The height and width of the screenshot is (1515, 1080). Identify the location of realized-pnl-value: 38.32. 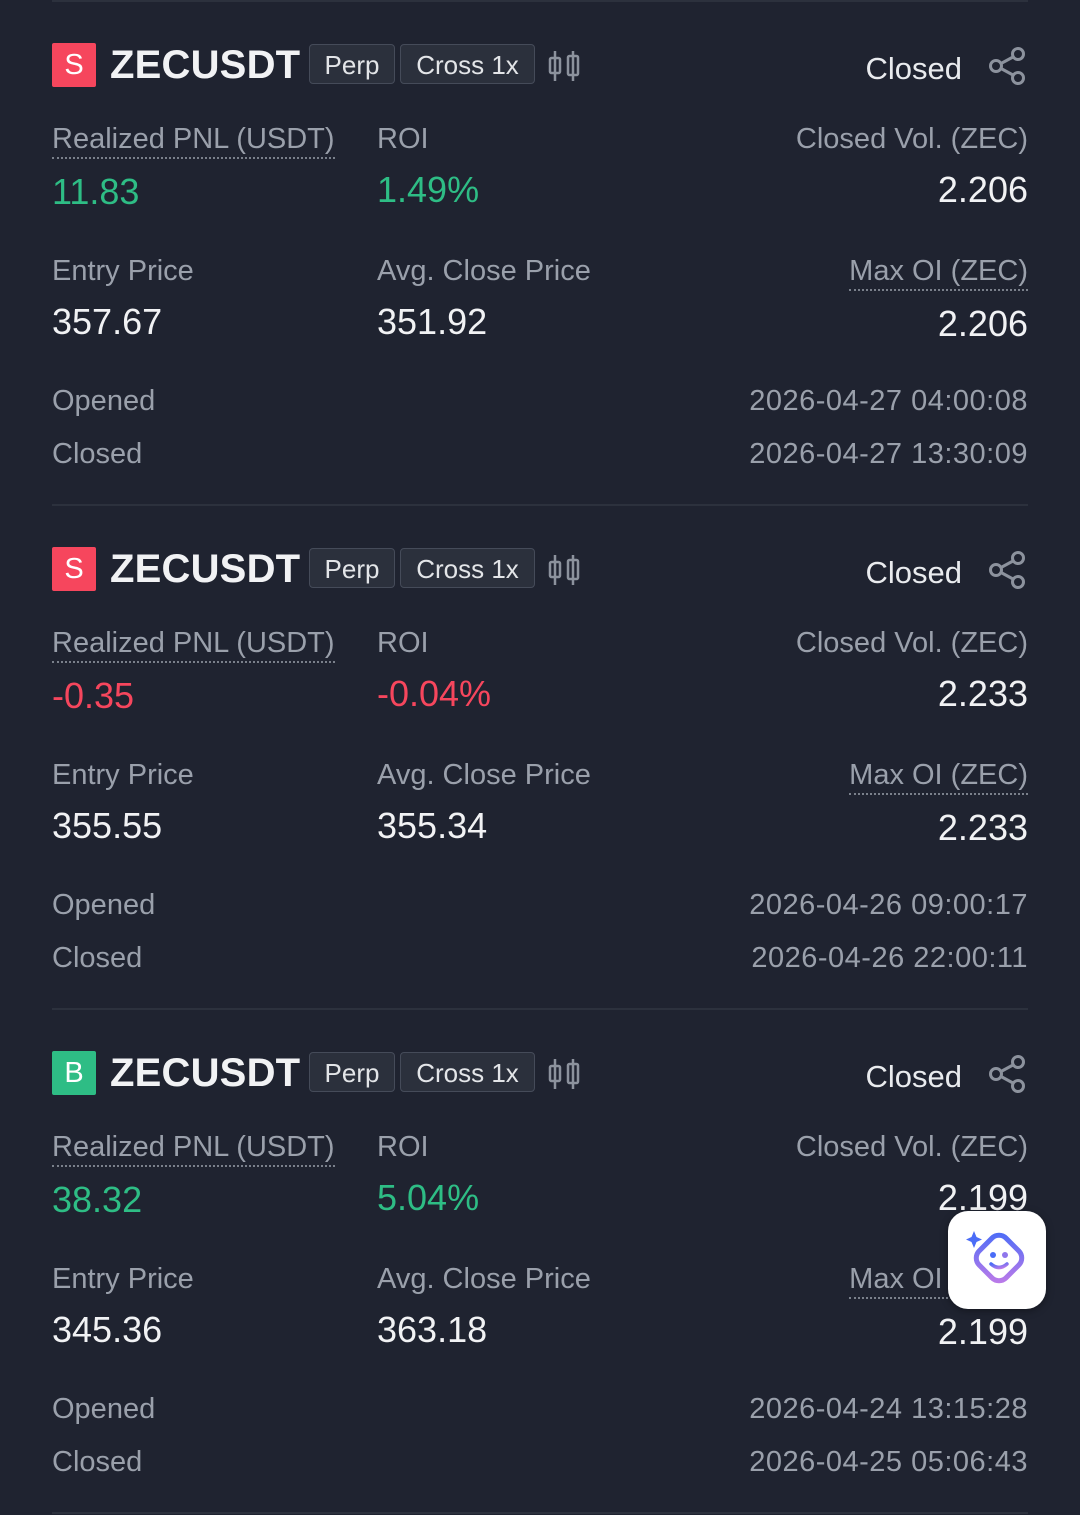
(97, 1199).